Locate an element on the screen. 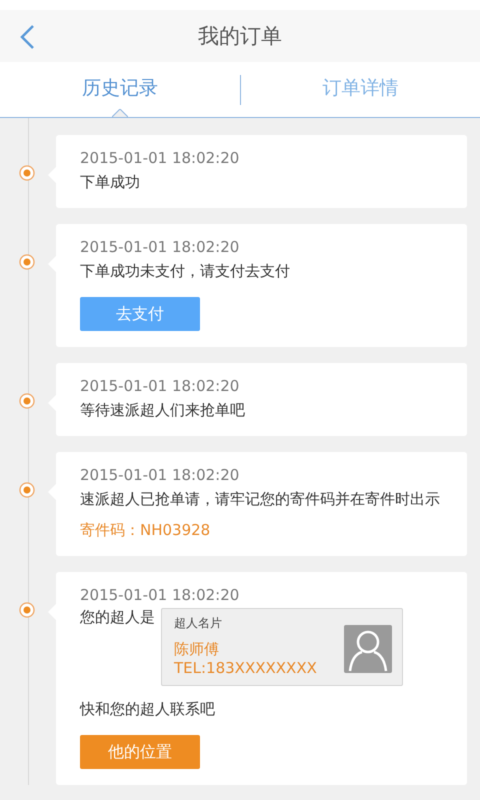  pay-button: 去支付 is located at coordinates (140, 314).